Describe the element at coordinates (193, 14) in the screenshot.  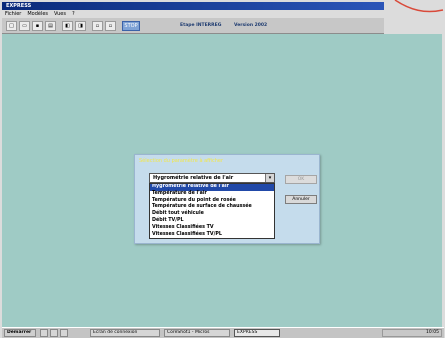
I see `menubar: Fichier Modèles Vues ?` at that location.